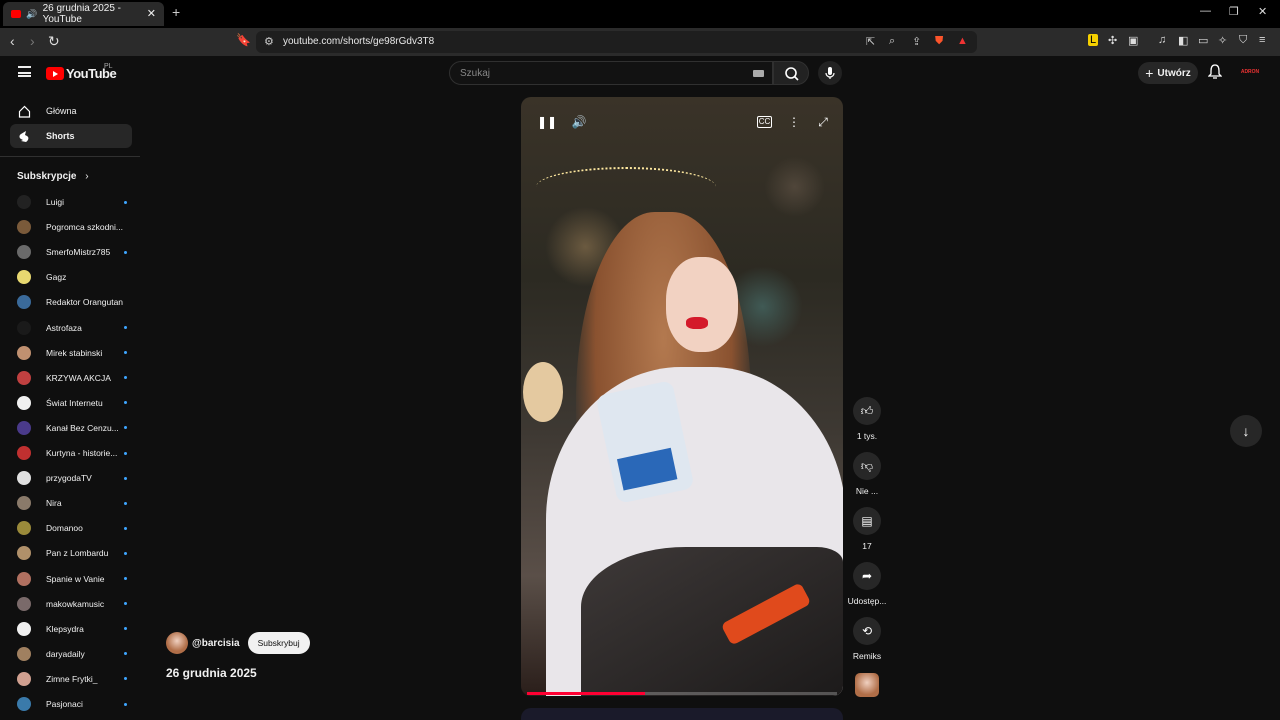  What do you see at coordinates (830, 73) in the screenshot?
I see `voice-search-button` at bounding box center [830, 73].